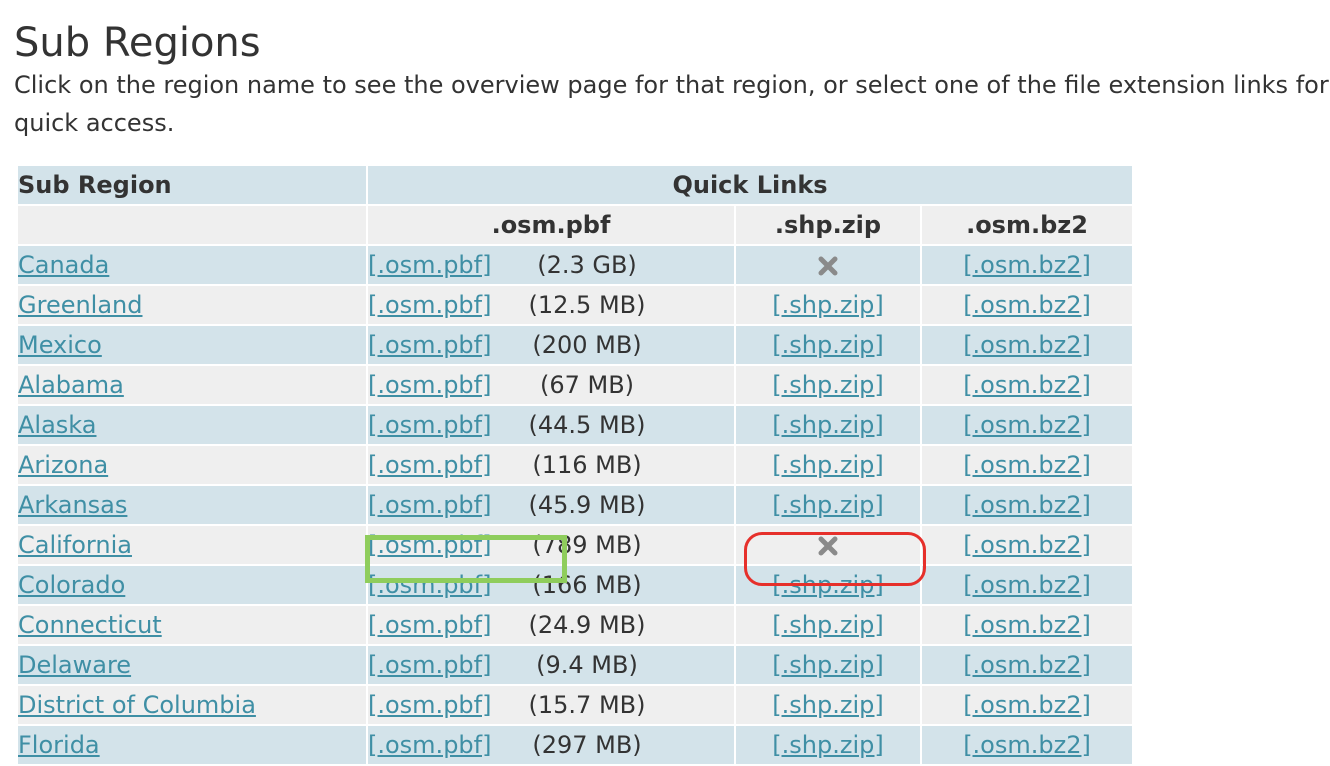 Image resolution: width=1330 pixels, height=766 pixels. I want to click on region-link: Arkansas, so click(72, 505).